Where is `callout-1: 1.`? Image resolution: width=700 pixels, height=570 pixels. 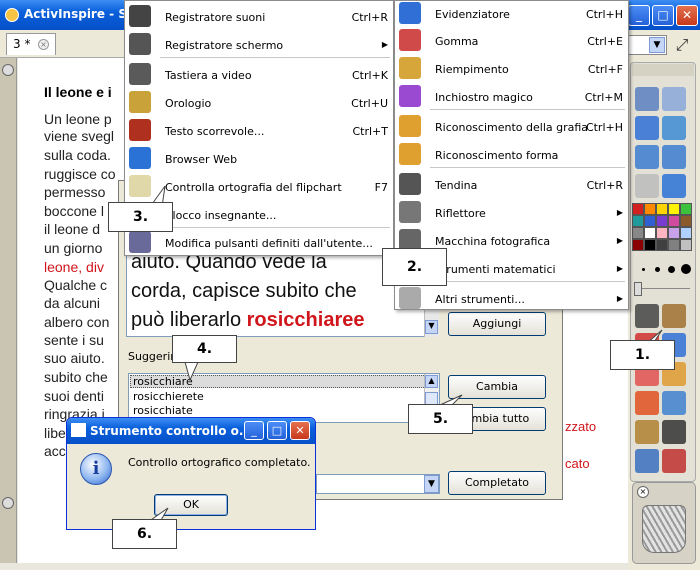 callout-1: 1. is located at coordinates (642, 355).